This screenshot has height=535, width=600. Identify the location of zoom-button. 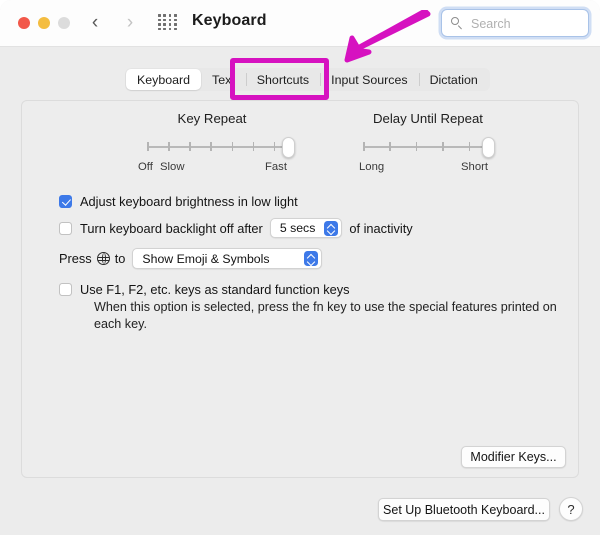
(64, 23).